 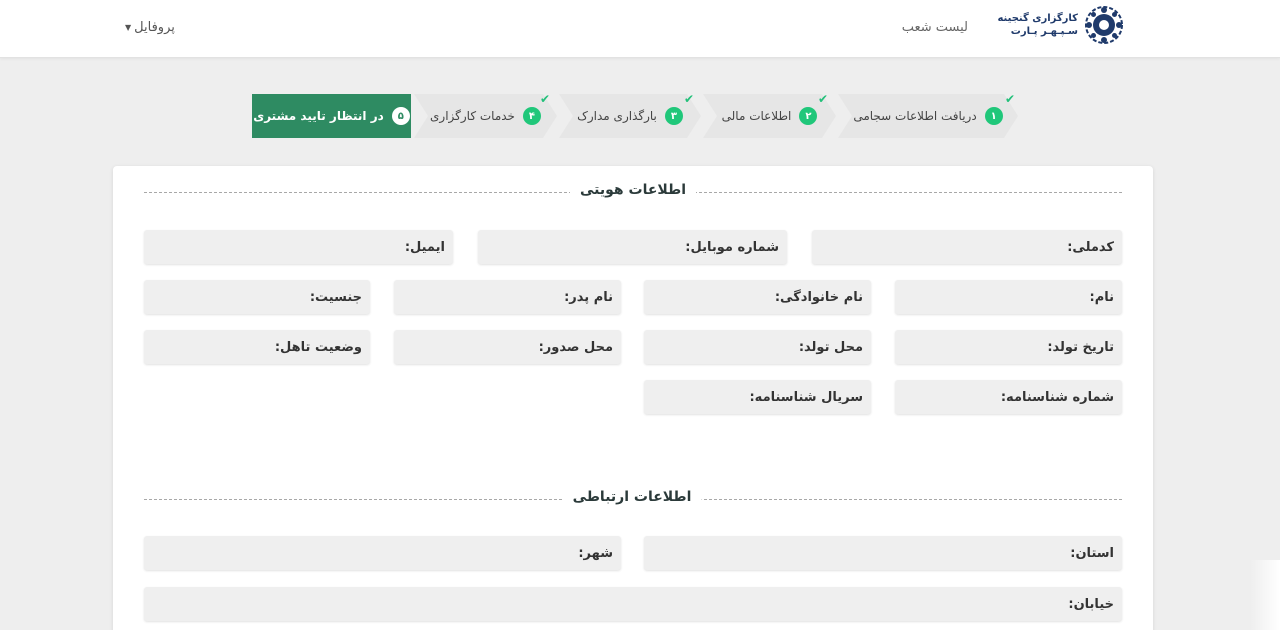 What do you see at coordinates (818, 297) in the screenshot?
I see `field-label: نام خانوادگی:` at bounding box center [818, 297].